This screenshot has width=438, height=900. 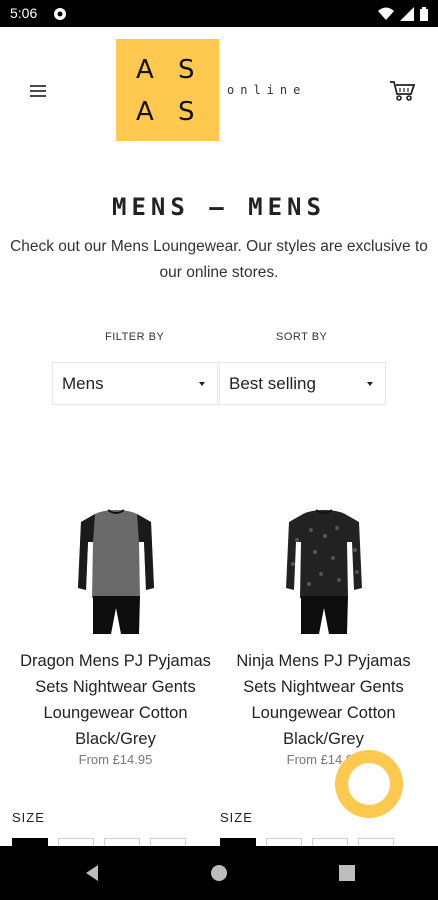 I want to click on chat-bubble-icon, so click(x=369, y=784).